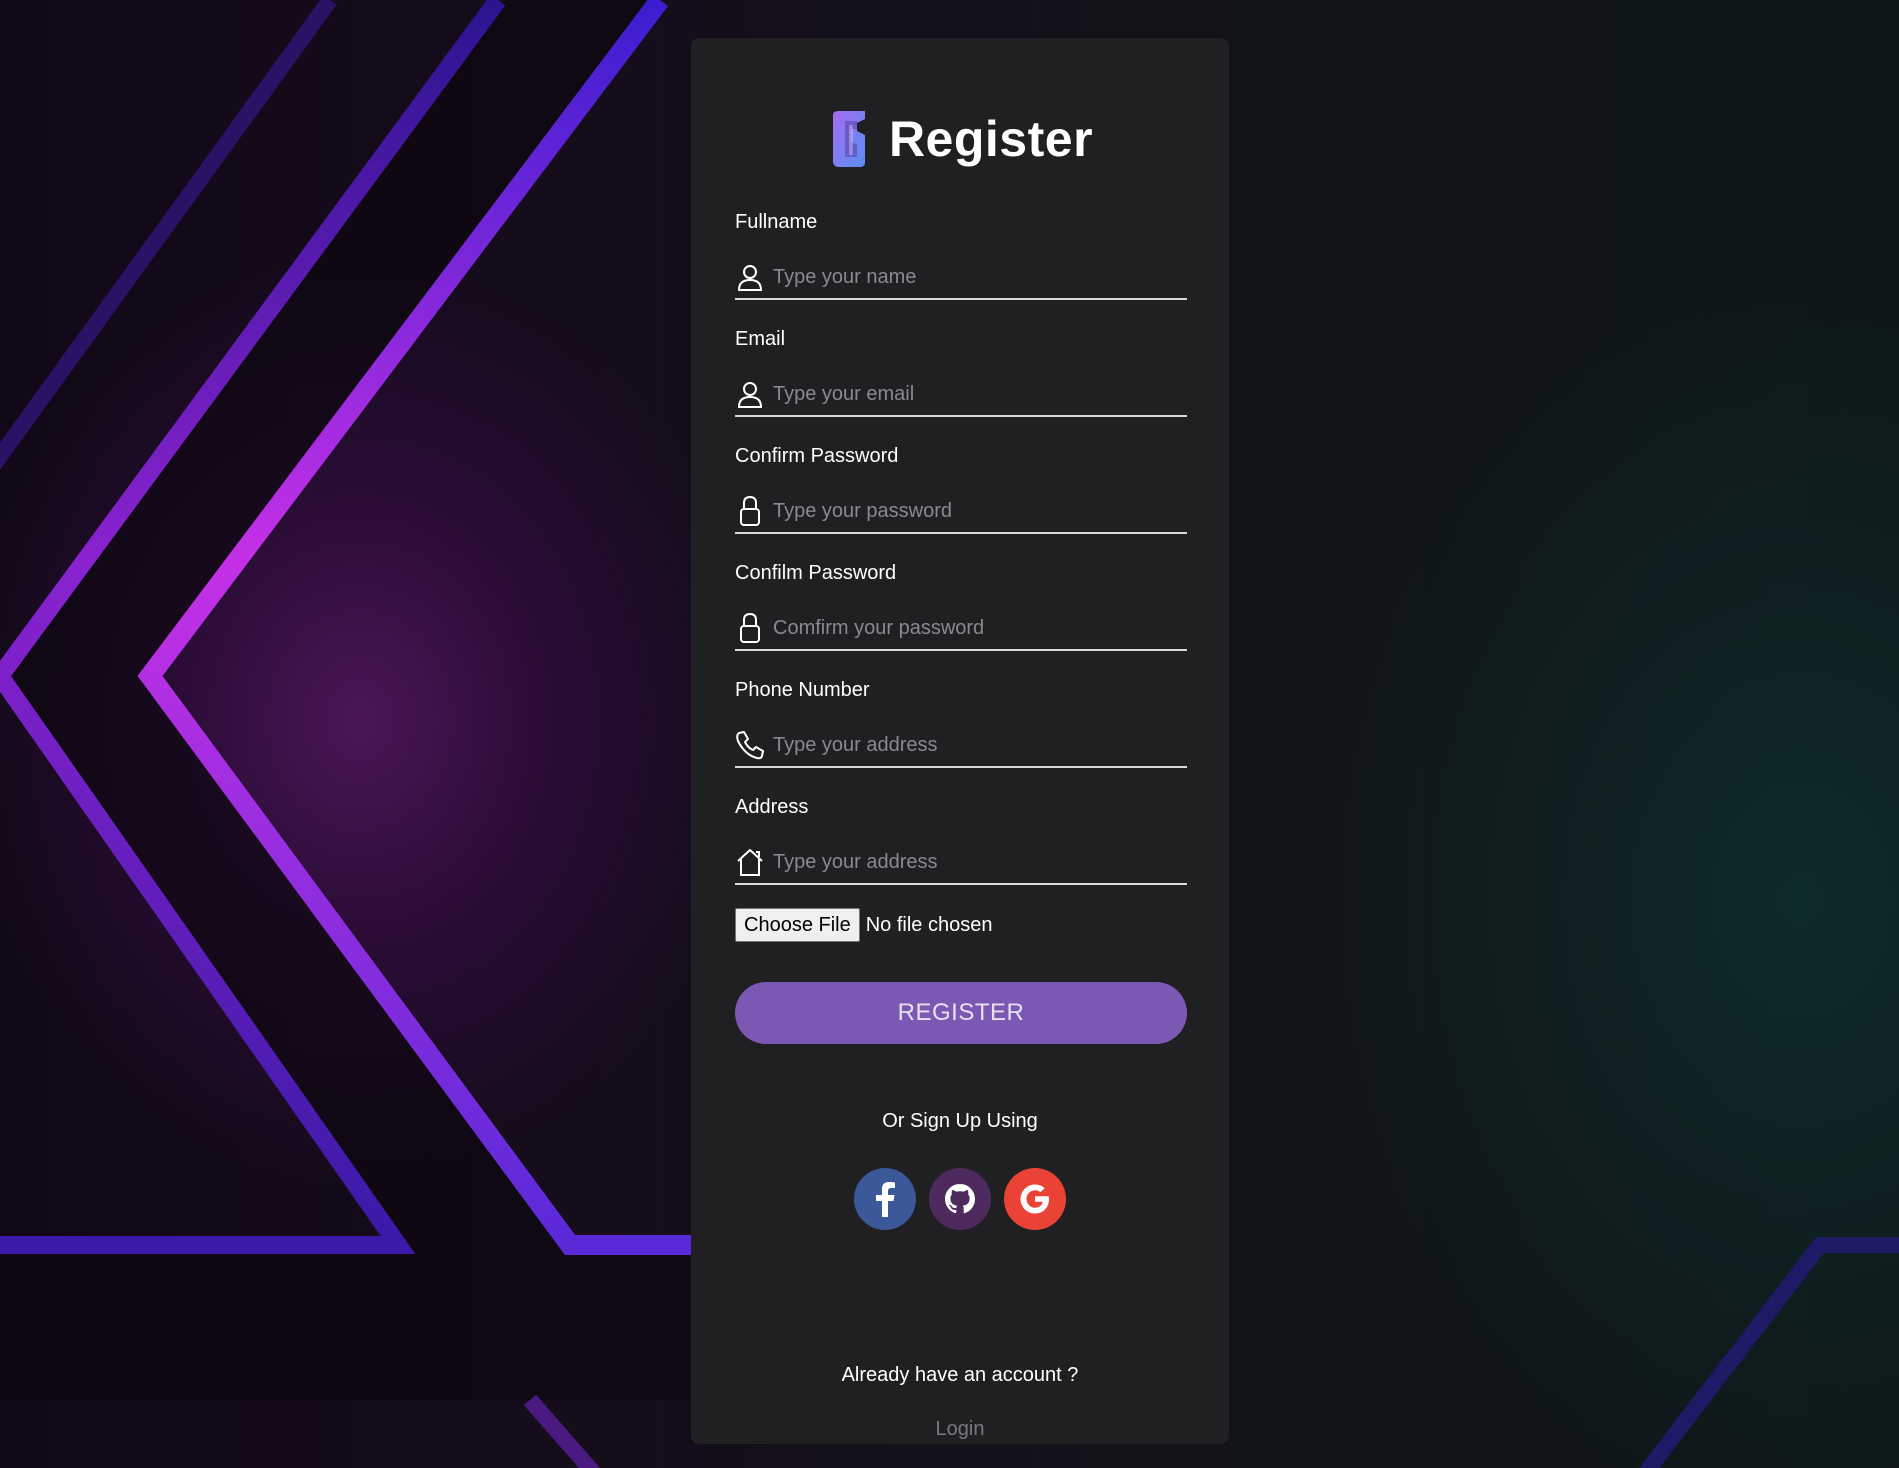 The height and width of the screenshot is (1468, 1899). I want to click on facebook-button, so click(885, 1199).